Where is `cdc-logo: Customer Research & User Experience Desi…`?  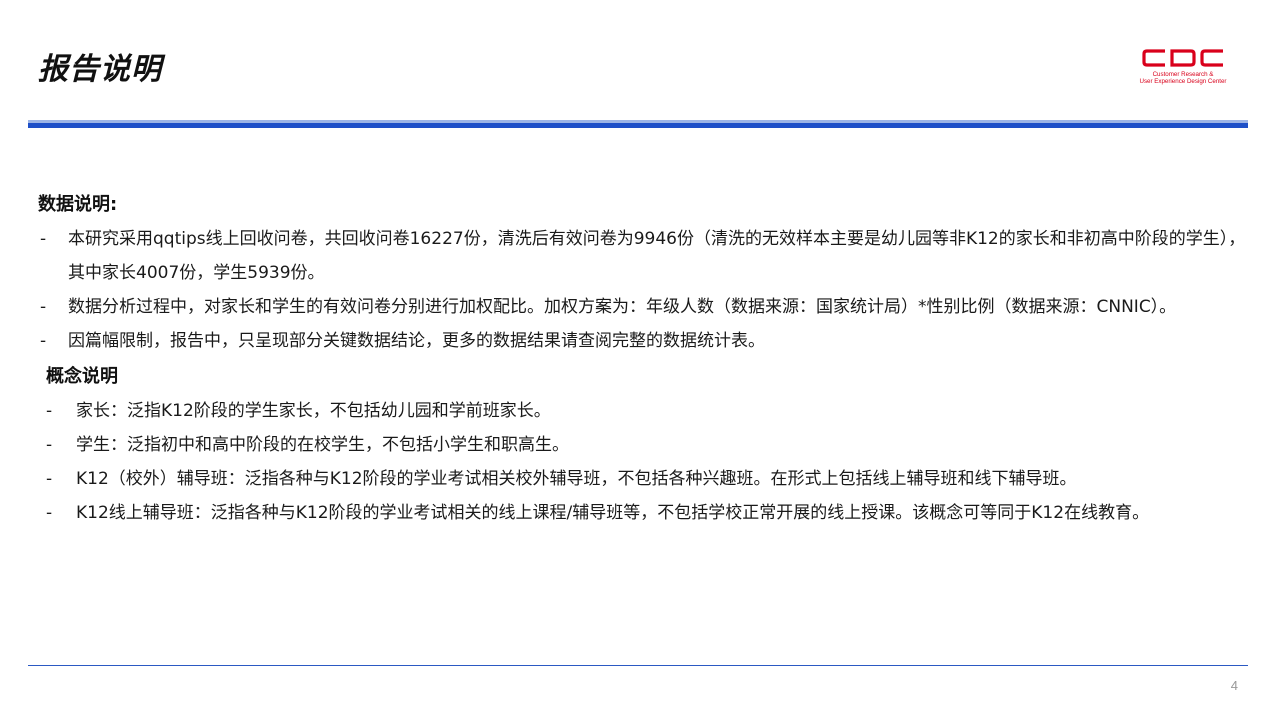
cdc-logo: Customer Research & User Experience Desi… is located at coordinates (1183, 68).